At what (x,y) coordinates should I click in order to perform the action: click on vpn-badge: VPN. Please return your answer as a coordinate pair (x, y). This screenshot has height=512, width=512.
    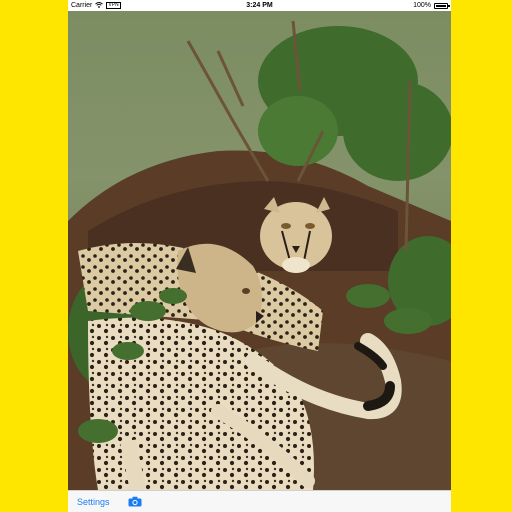
    Looking at the image, I should click on (113, 5).